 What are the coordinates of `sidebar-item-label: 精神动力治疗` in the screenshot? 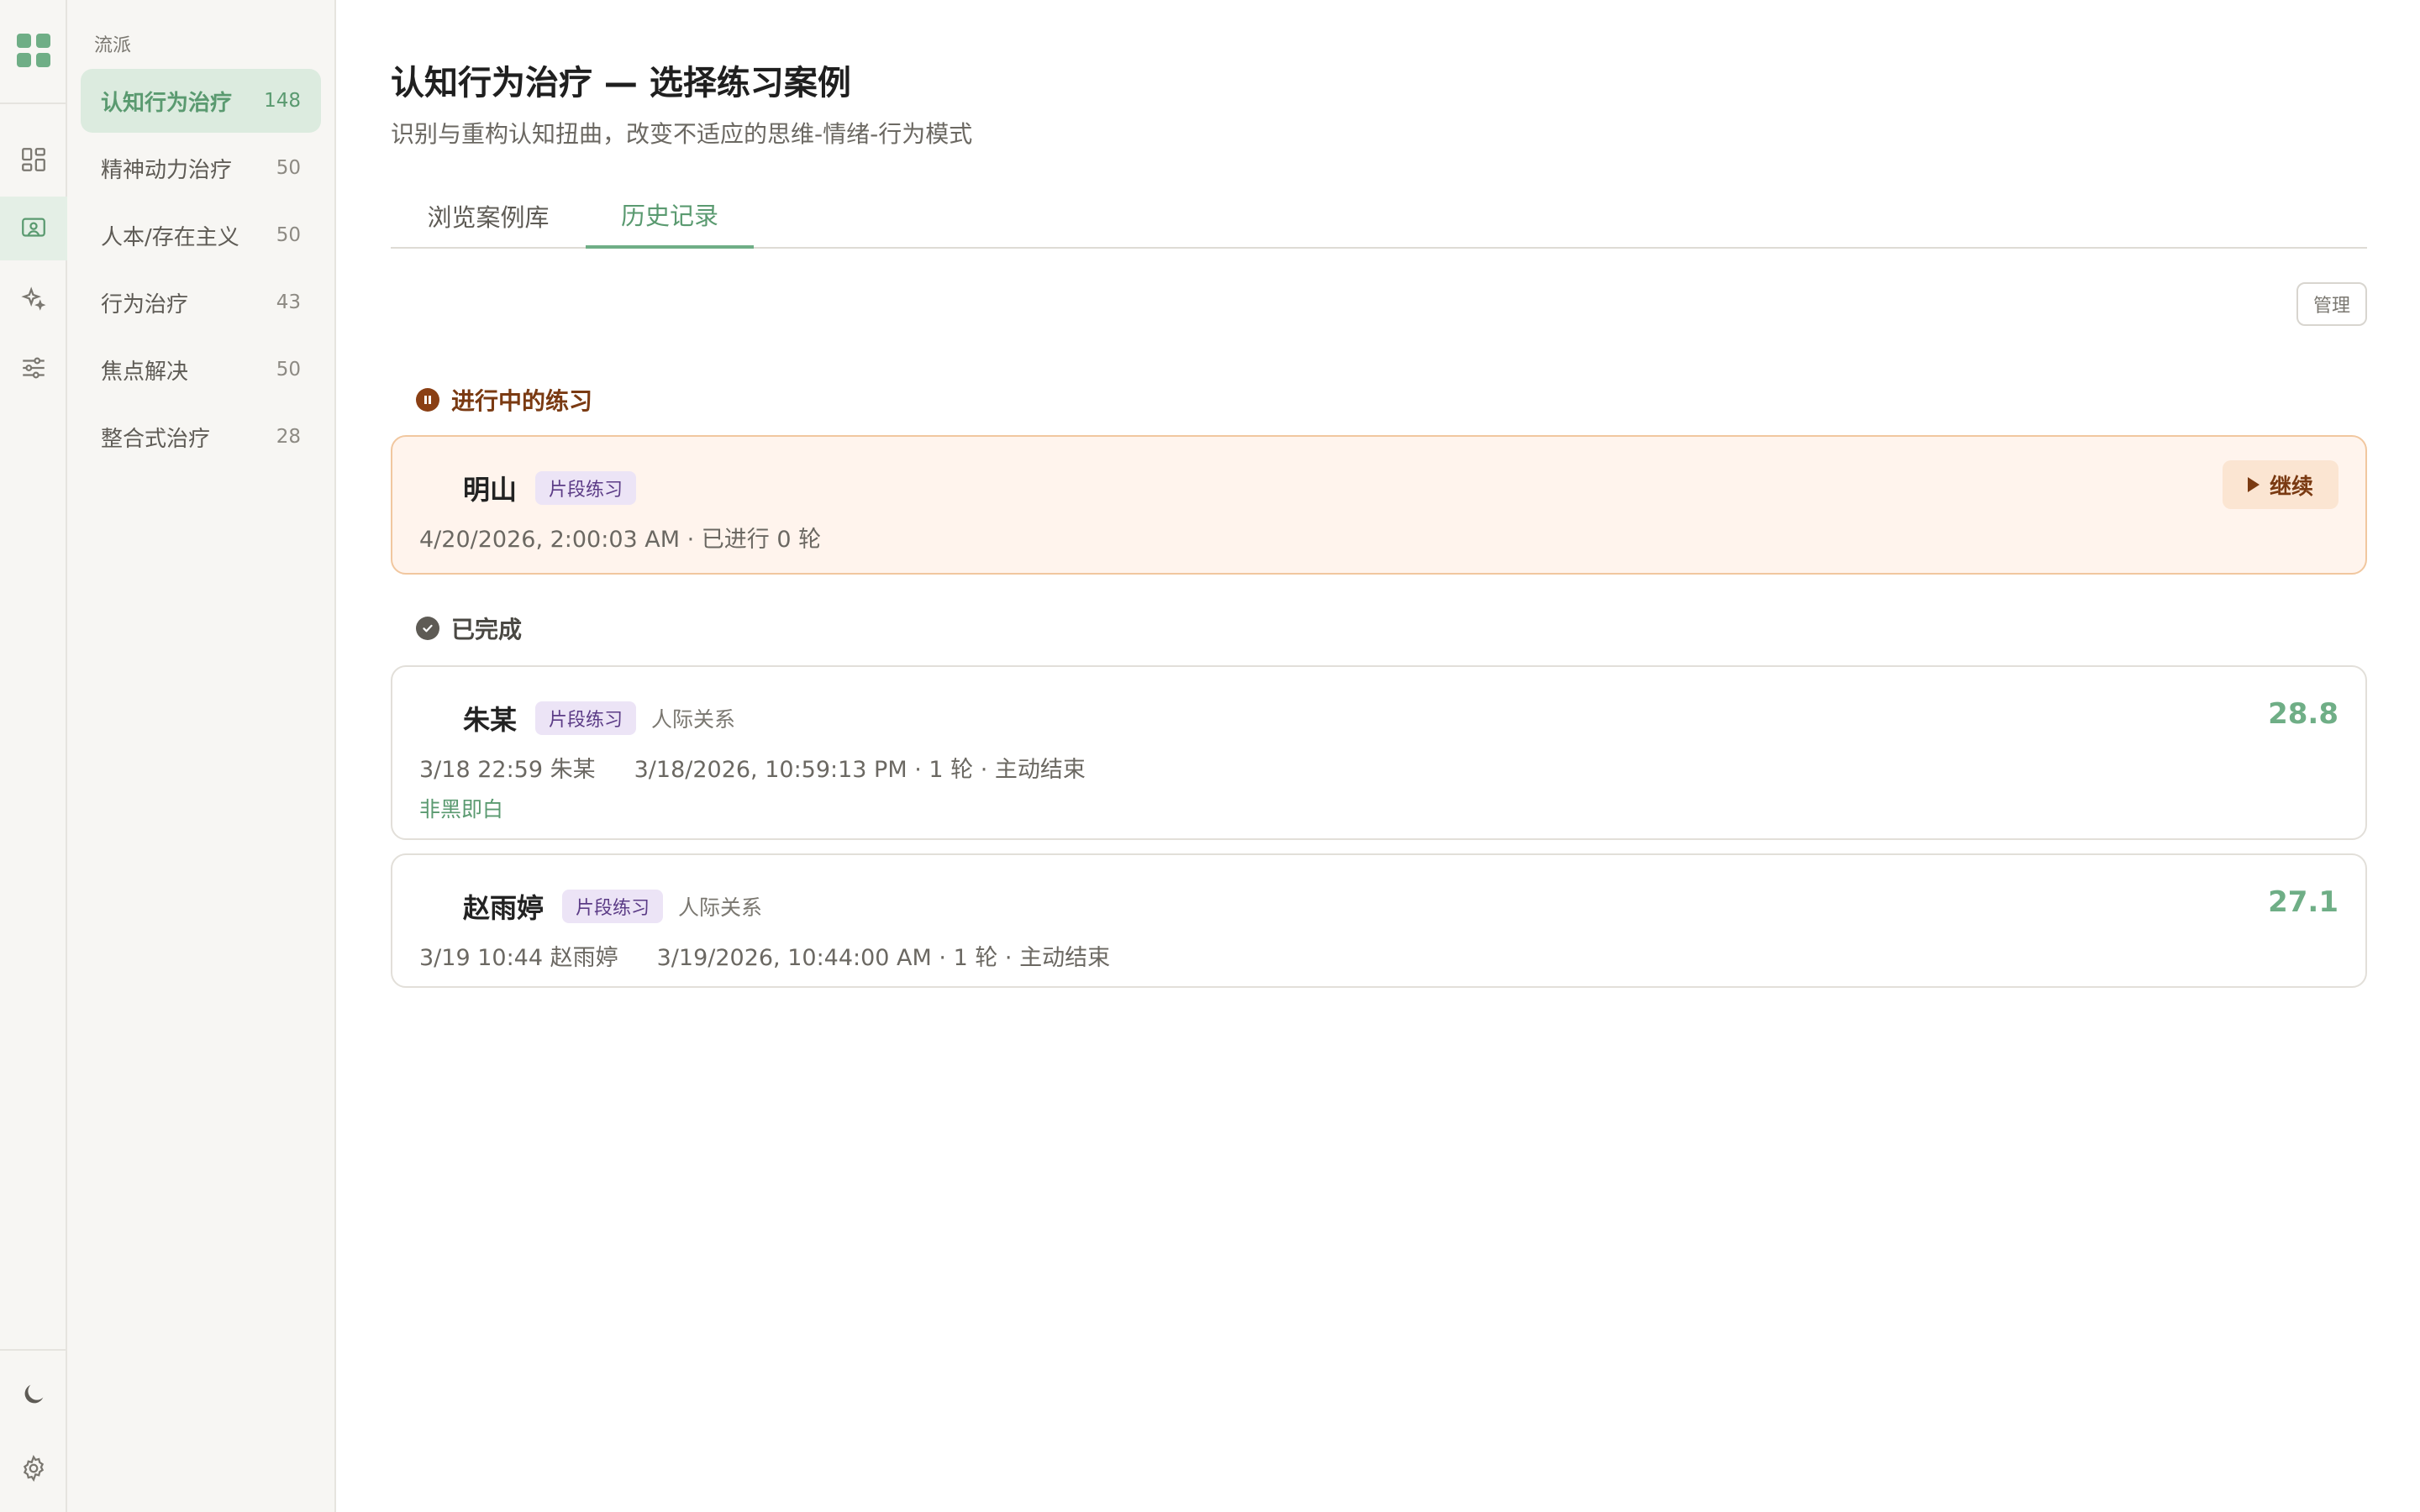 It's located at (167, 170).